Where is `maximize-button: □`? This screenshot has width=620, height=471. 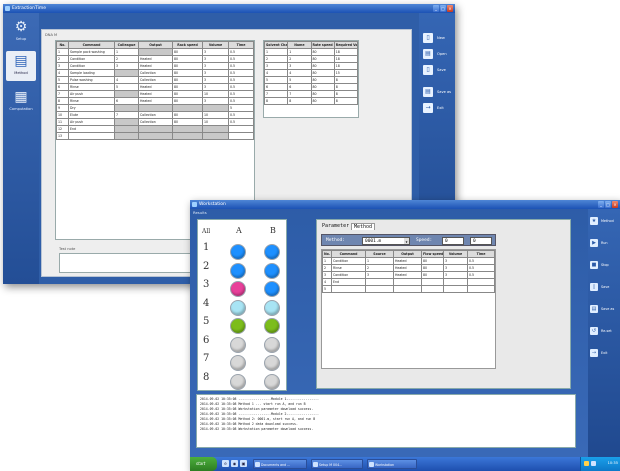
maximize-button: □ is located at coordinates (443, 8).